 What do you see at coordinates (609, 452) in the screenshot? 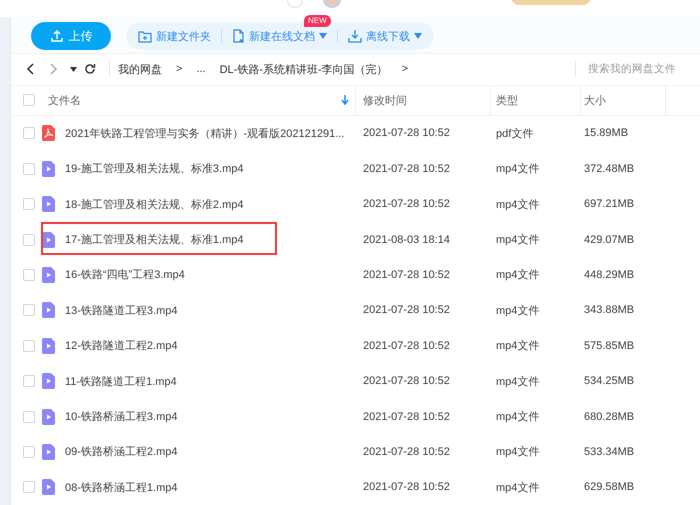
I see `file-size: 533.34MB` at bounding box center [609, 452].